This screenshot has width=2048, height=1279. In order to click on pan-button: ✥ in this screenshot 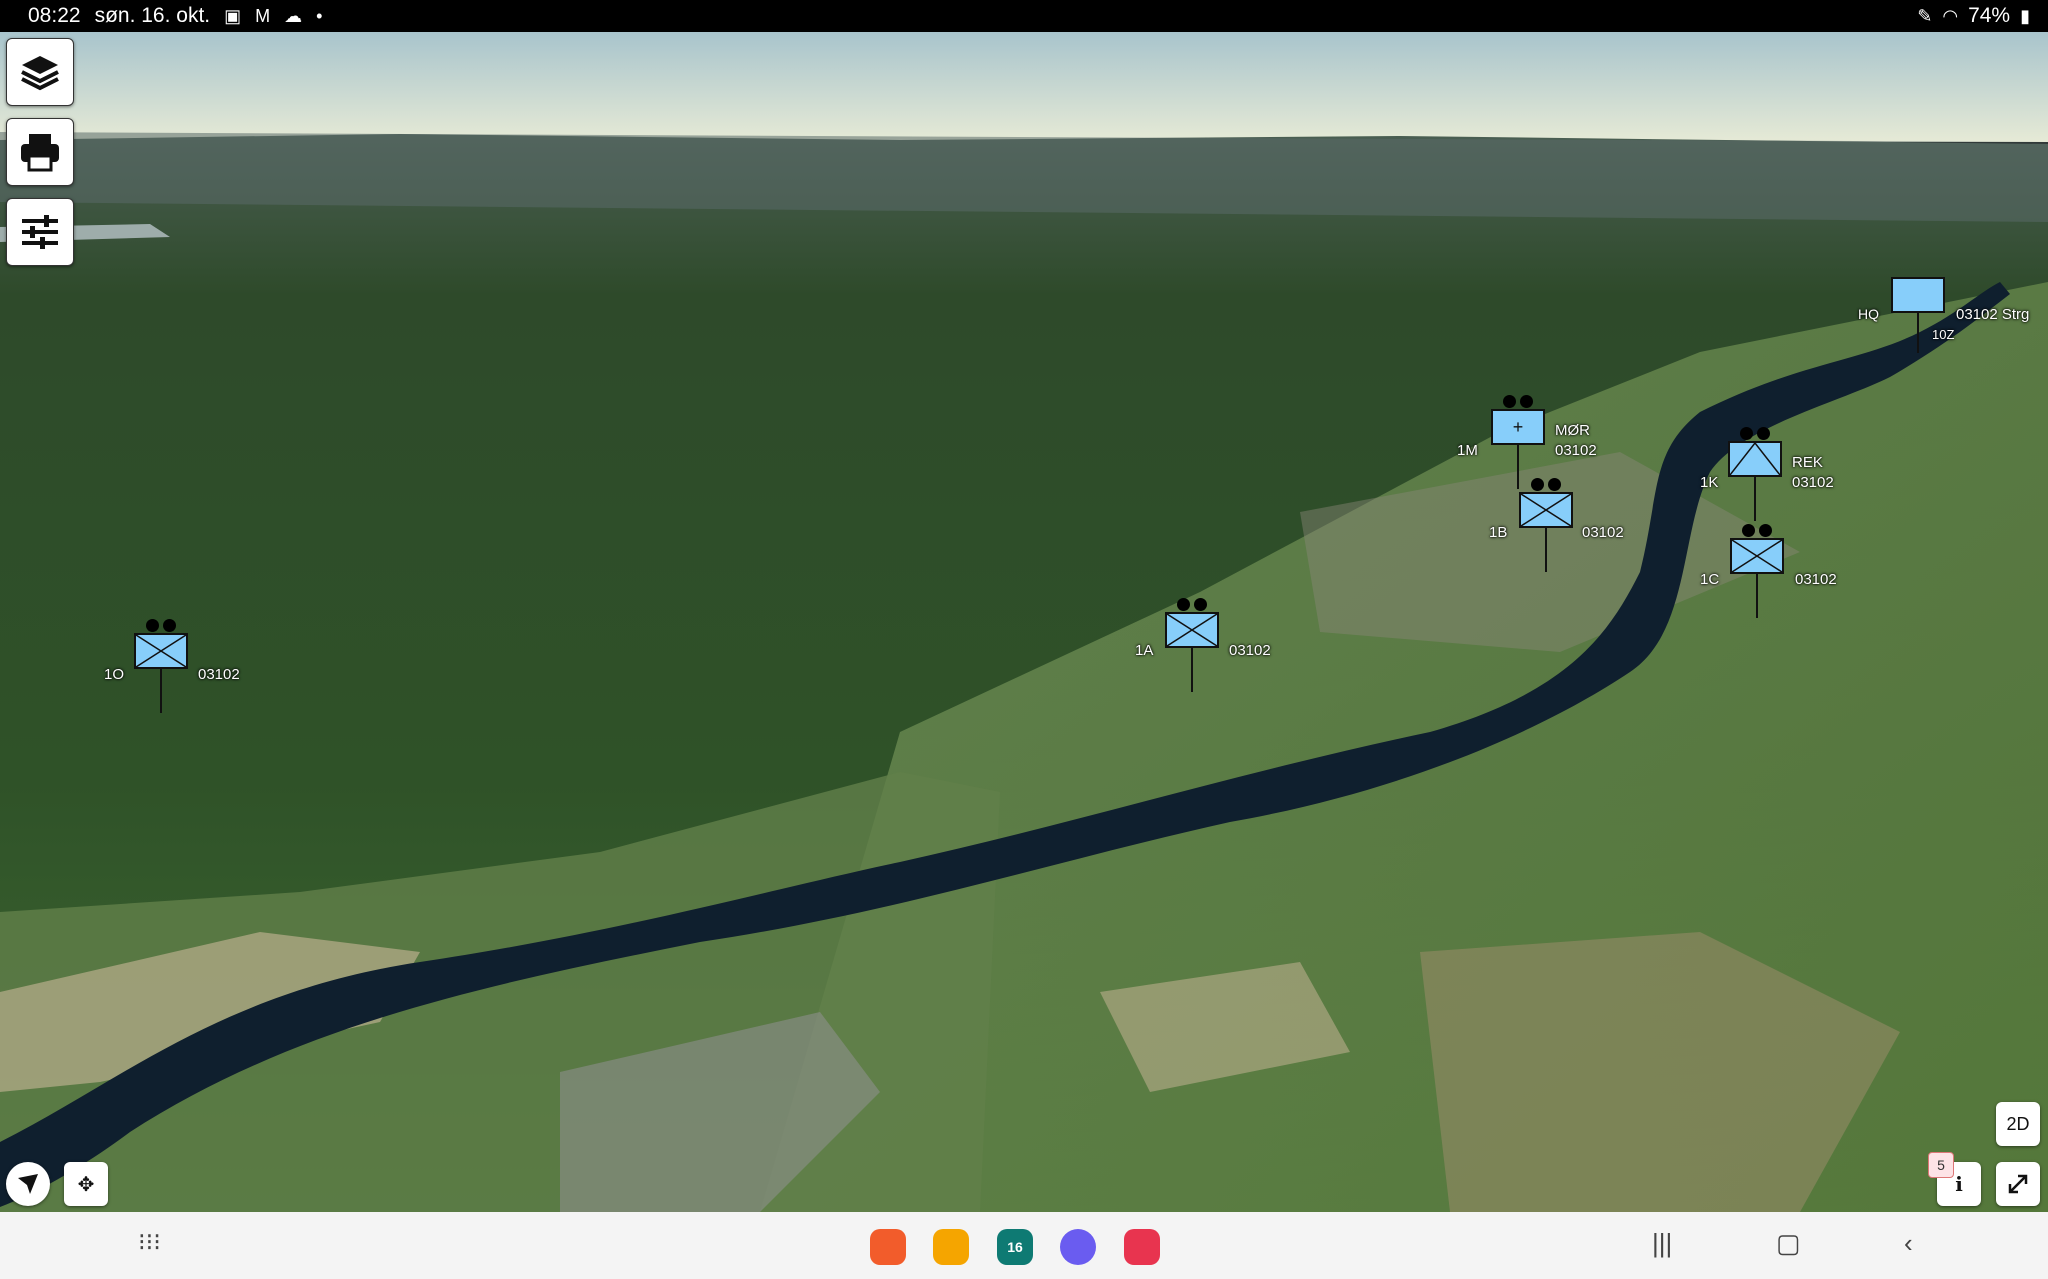, I will do `click(86, 1184)`.